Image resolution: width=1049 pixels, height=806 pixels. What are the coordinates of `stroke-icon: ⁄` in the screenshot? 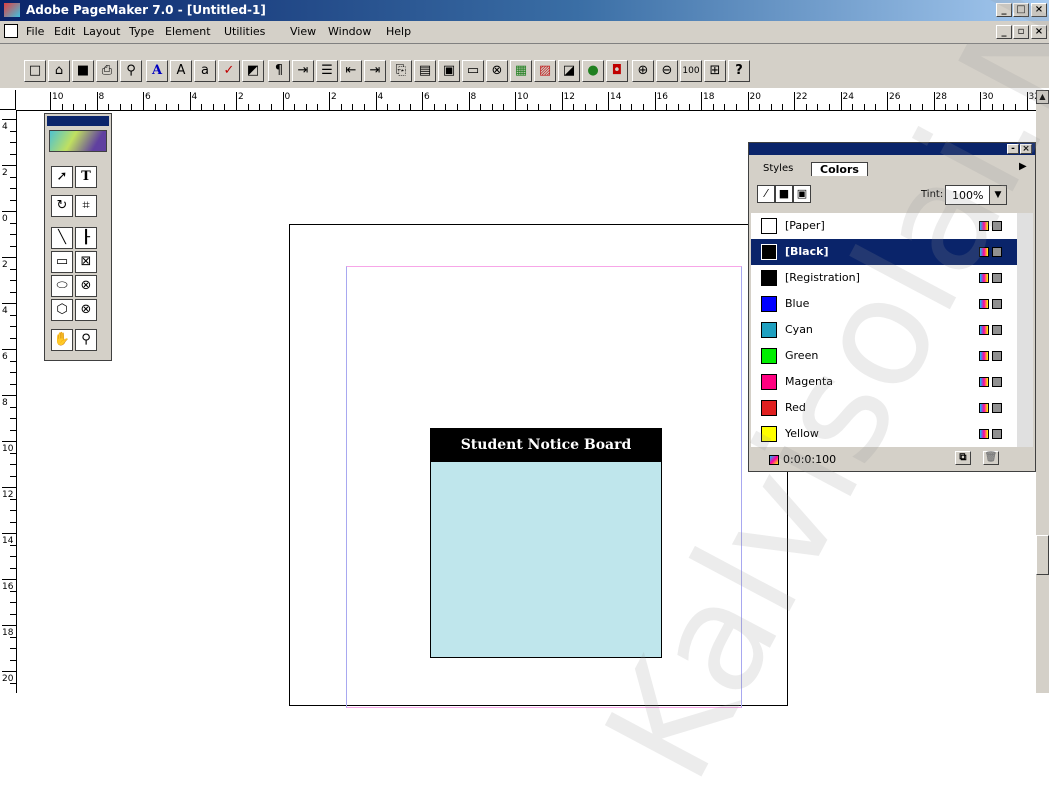 It's located at (766, 194).